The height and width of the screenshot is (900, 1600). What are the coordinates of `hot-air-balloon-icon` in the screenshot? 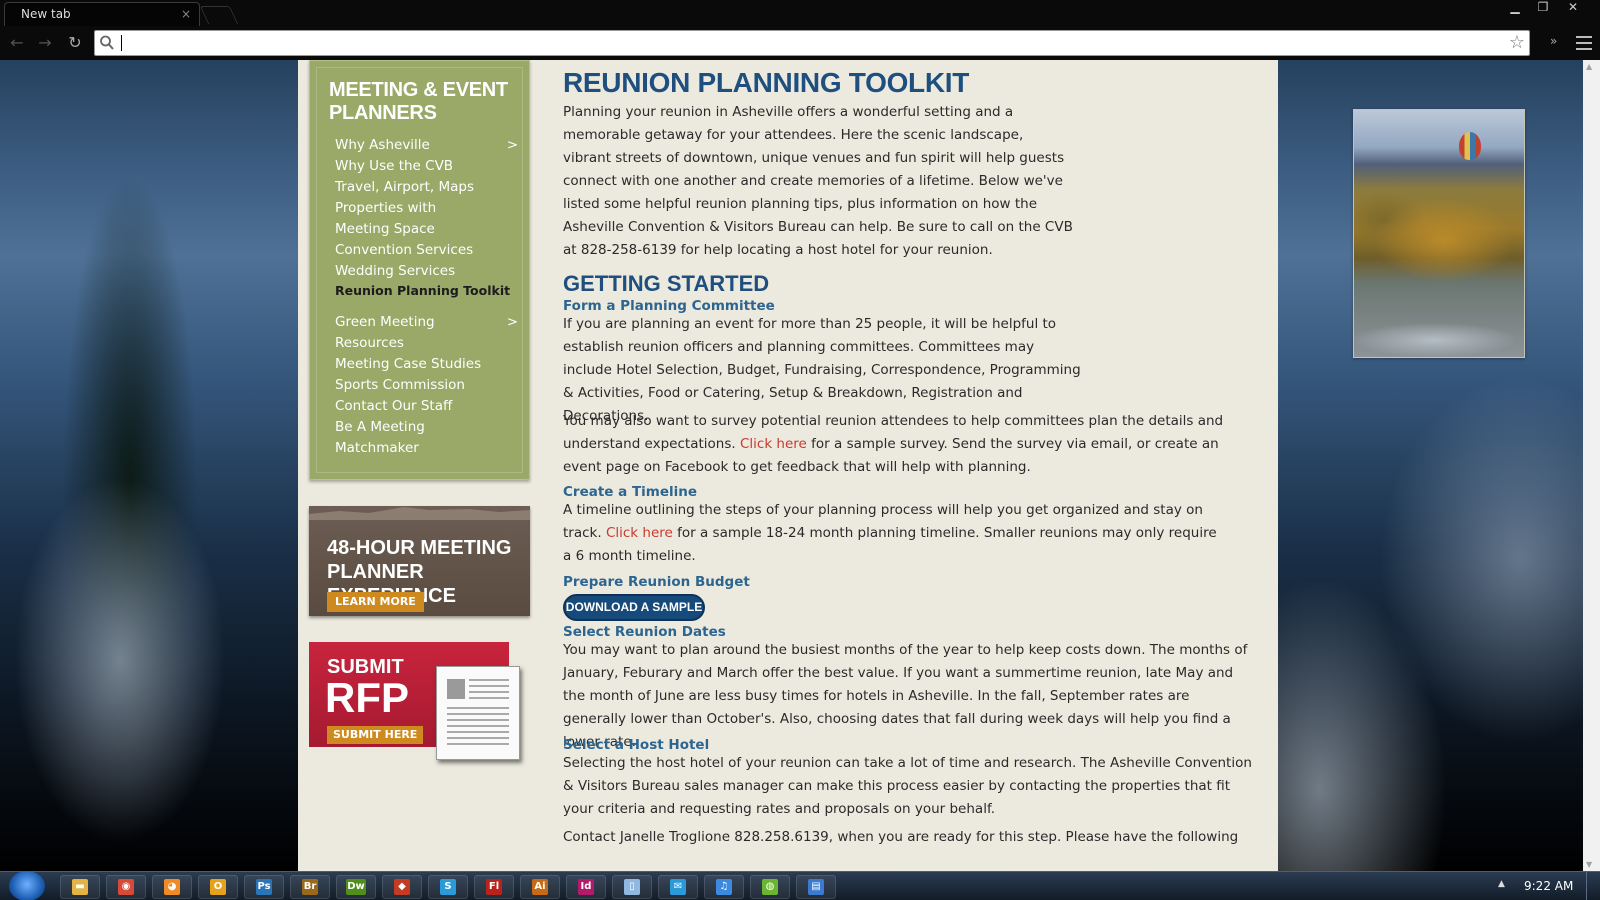 It's located at (1470, 146).